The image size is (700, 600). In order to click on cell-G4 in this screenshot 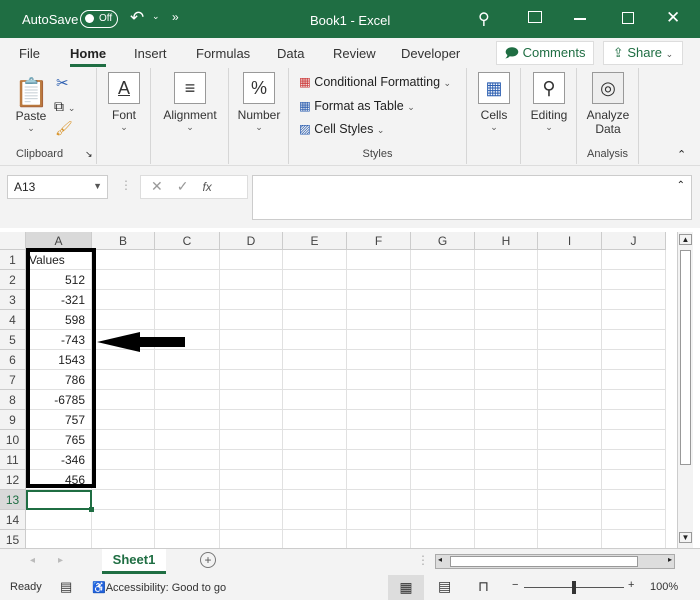, I will do `click(443, 320)`.